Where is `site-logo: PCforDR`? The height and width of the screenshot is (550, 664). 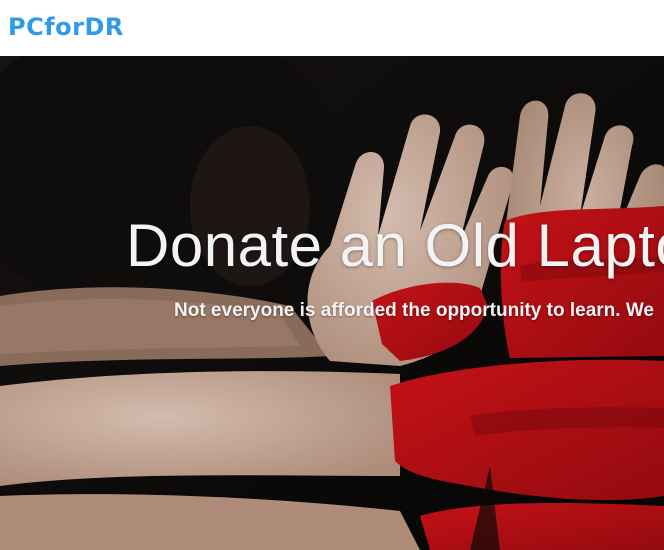 site-logo: PCforDR is located at coordinates (66, 27).